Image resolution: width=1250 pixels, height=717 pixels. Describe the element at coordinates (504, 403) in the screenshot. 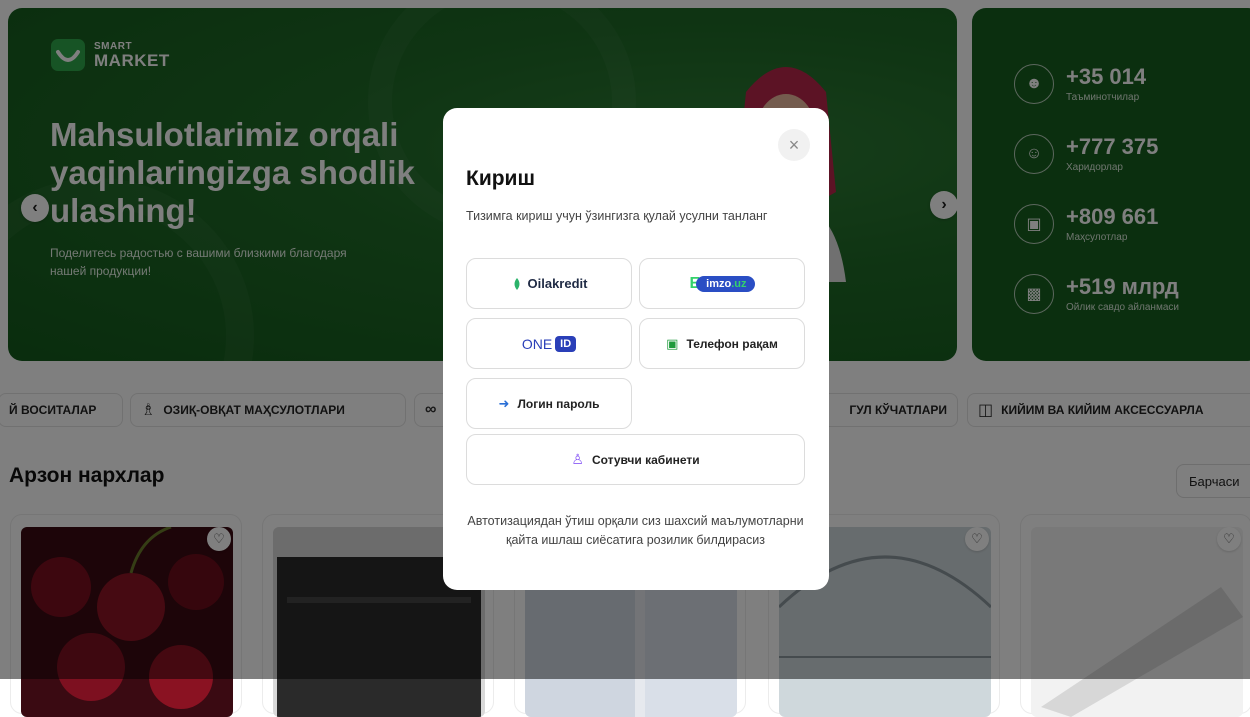

I see `login-icon: ➜` at that location.